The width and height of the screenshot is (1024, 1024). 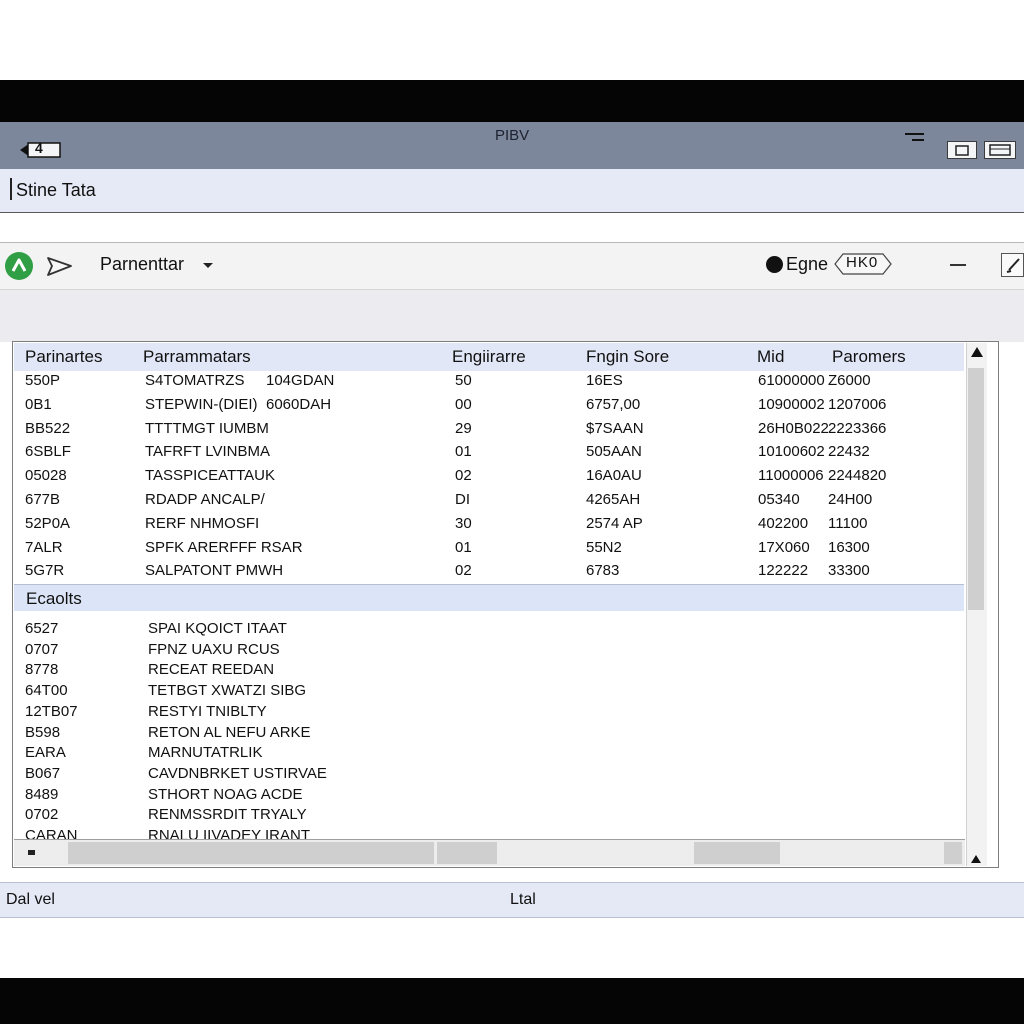 I want to click on column-header: Mid, so click(x=770, y=357).